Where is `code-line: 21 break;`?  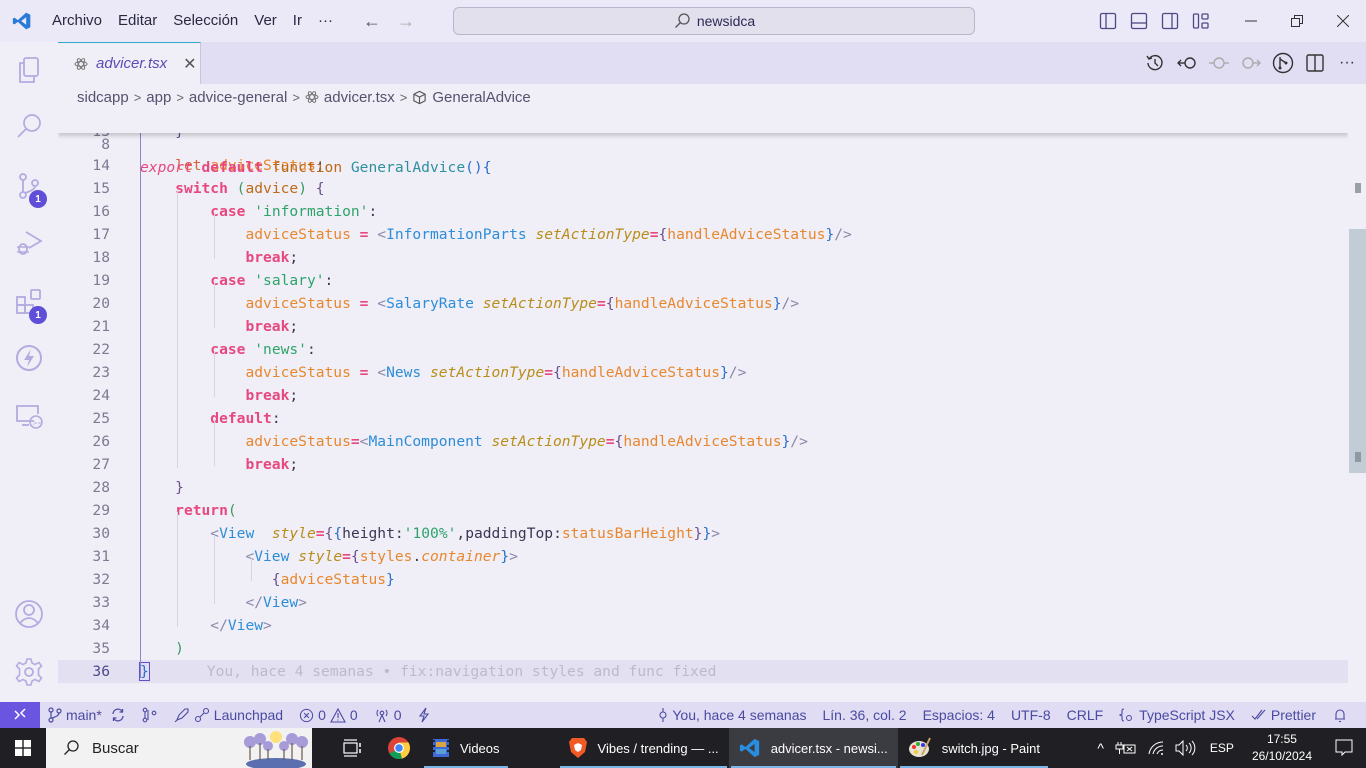
code-line: 21 break; is located at coordinates (703, 326).